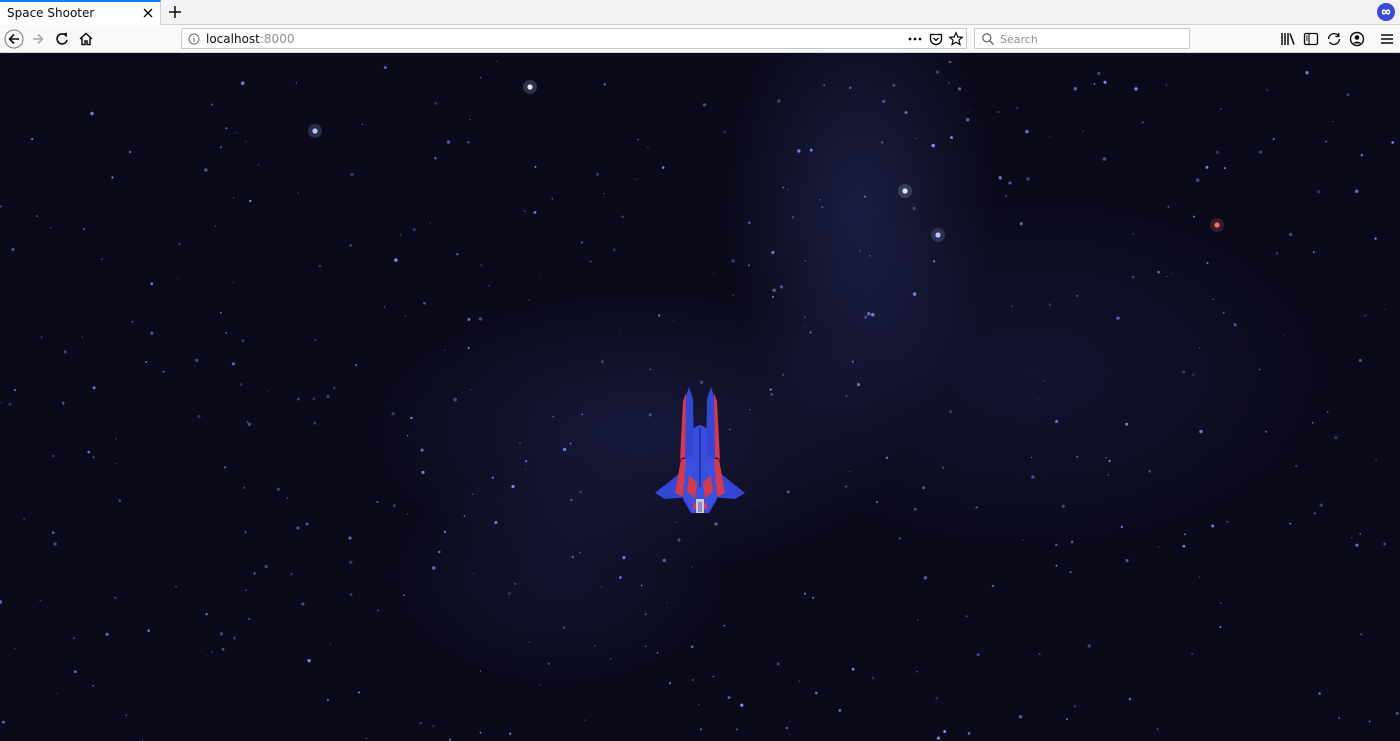  I want to click on arrow-left-icon, so click(14, 39).